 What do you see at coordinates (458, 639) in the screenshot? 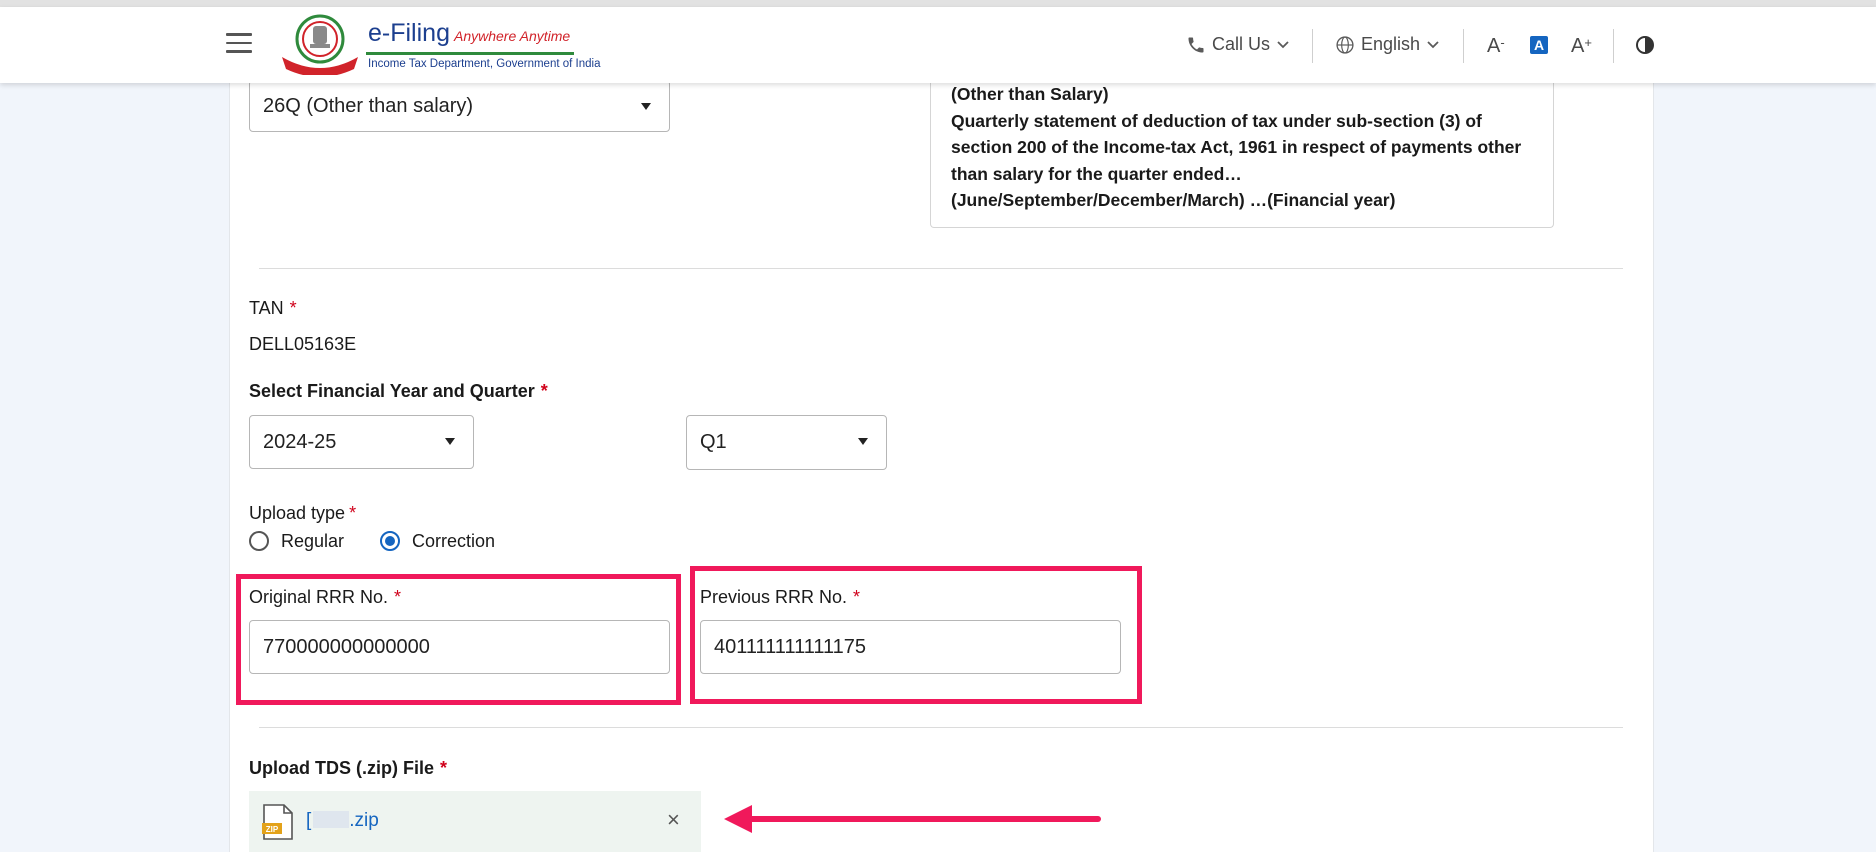
I see `highlight-box-original-rrr` at bounding box center [458, 639].